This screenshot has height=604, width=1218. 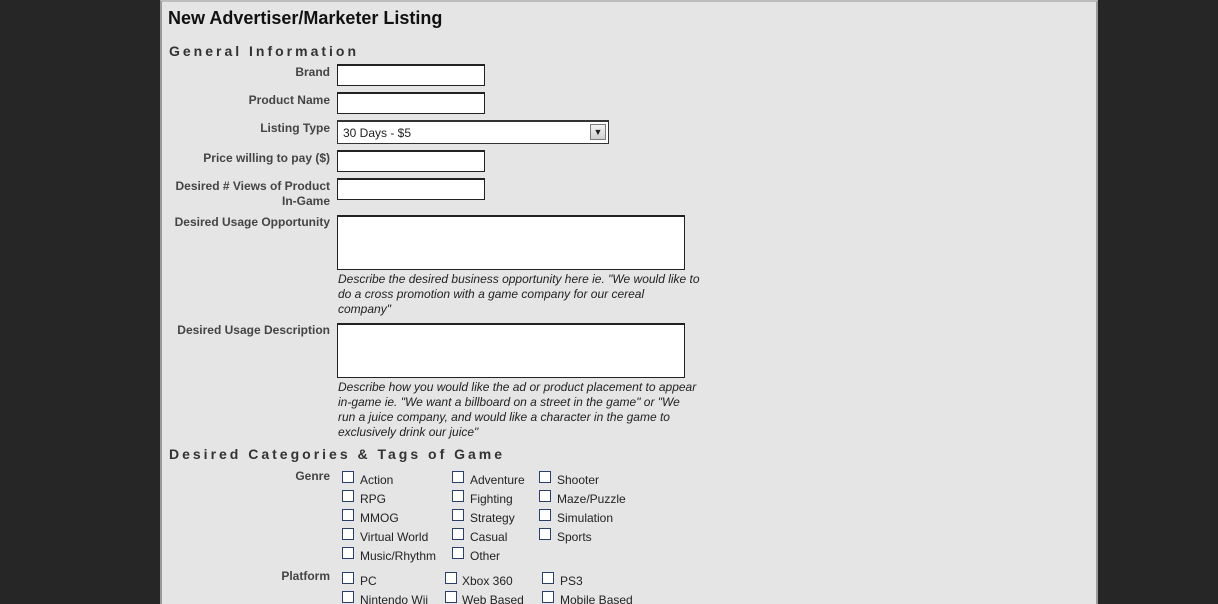 I want to click on genre-label: Genre, so click(x=312, y=476).